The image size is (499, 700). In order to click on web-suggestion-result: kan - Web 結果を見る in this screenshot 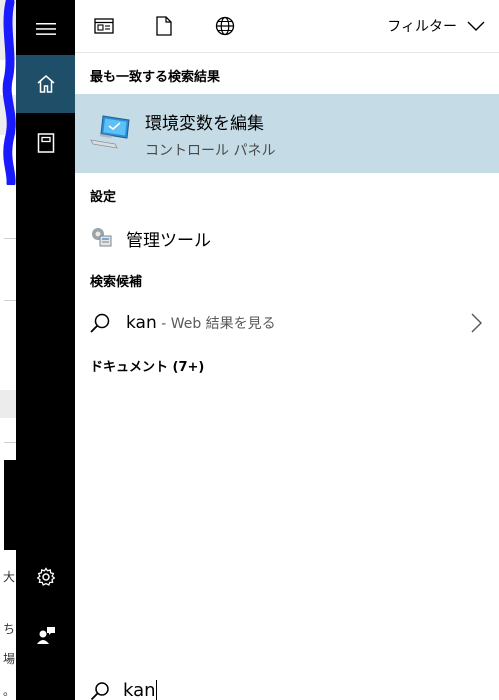, I will do `click(287, 323)`.